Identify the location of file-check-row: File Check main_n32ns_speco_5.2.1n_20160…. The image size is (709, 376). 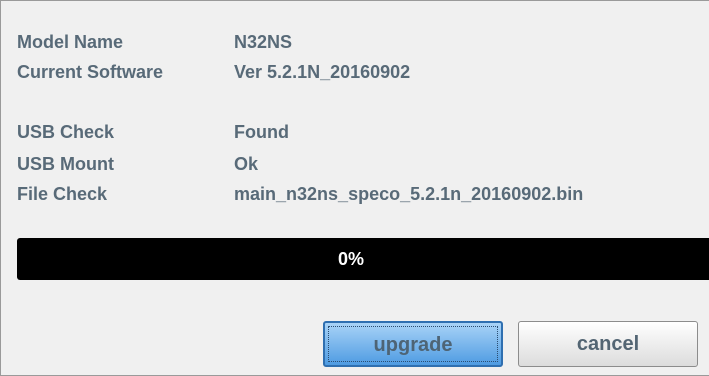
(300, 194).